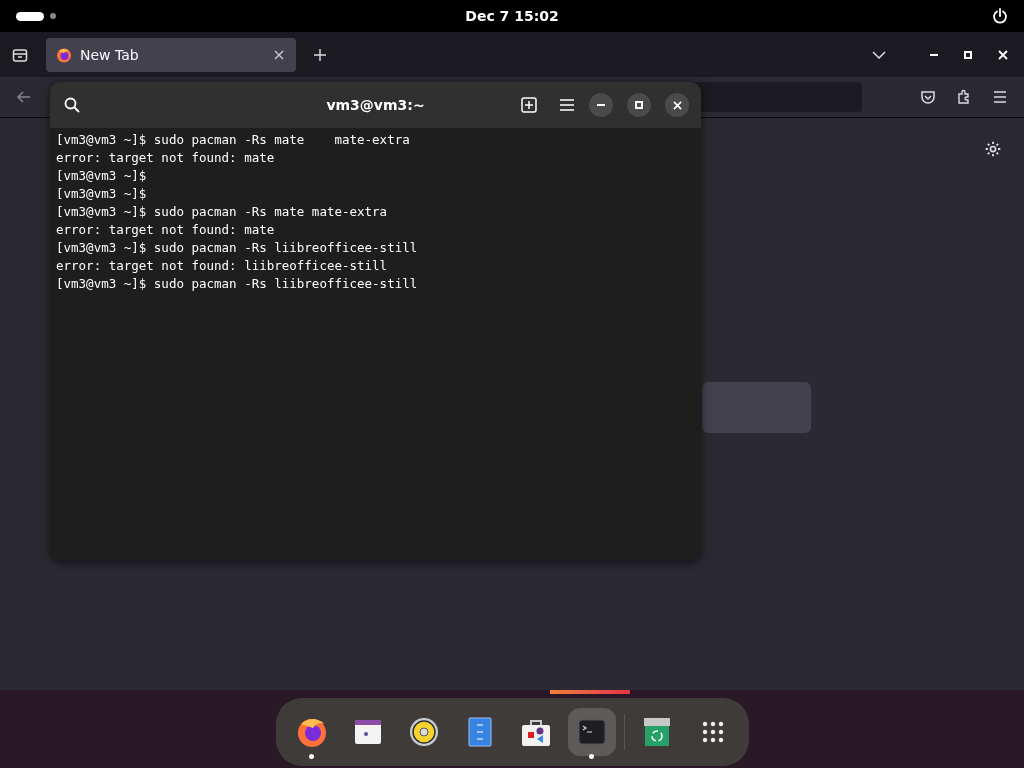  I want to click on window-title: vm3@vm3:~, so click(375, 105).